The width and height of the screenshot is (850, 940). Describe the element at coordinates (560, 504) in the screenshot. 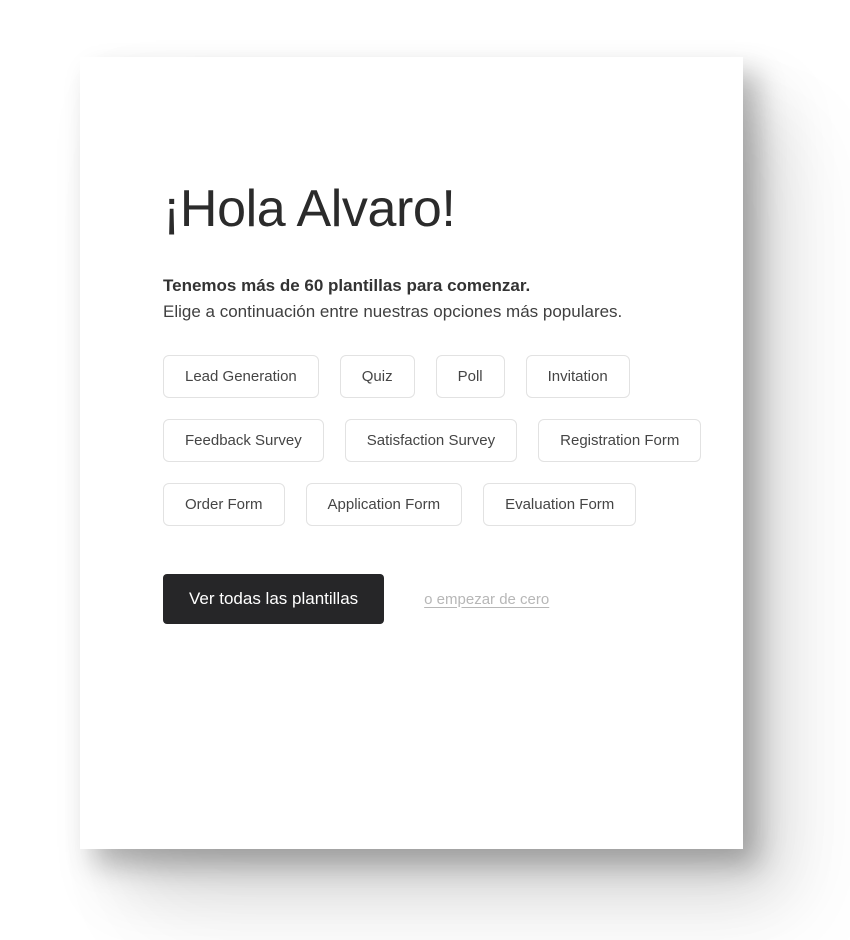

I see `template-chip-evaluation-form: Evaluation Form` at that location.